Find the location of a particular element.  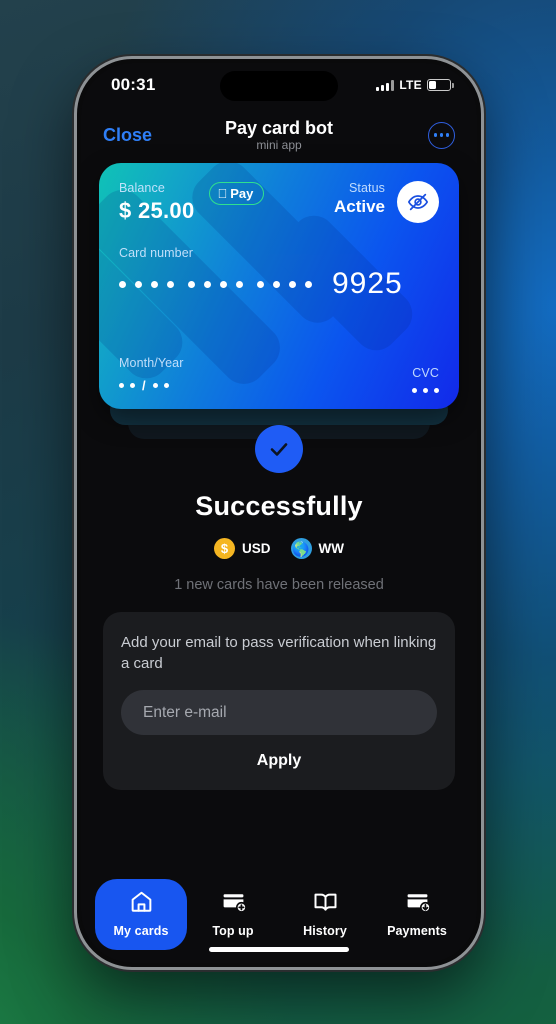

more-options-icon is located at coordinates (441, 135).